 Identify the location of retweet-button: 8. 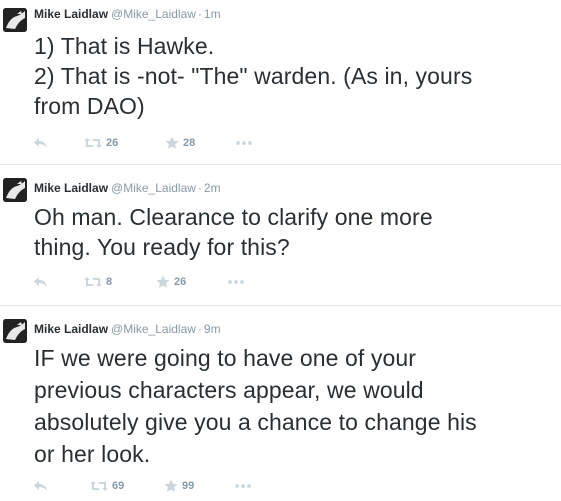
(98, 282).